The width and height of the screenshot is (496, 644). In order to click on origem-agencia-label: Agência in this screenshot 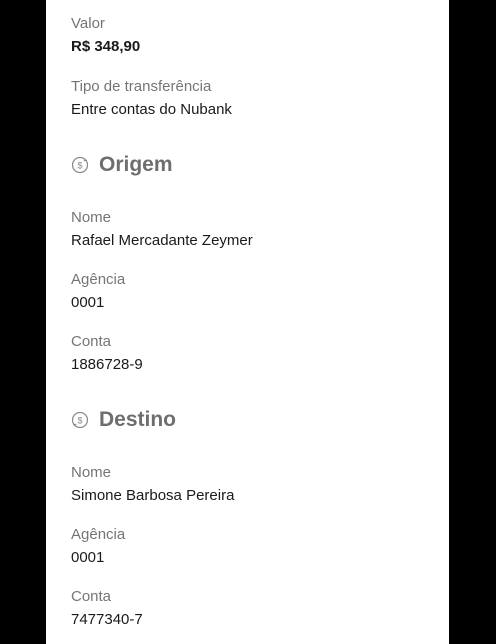, I will do `click(98, 279)`.